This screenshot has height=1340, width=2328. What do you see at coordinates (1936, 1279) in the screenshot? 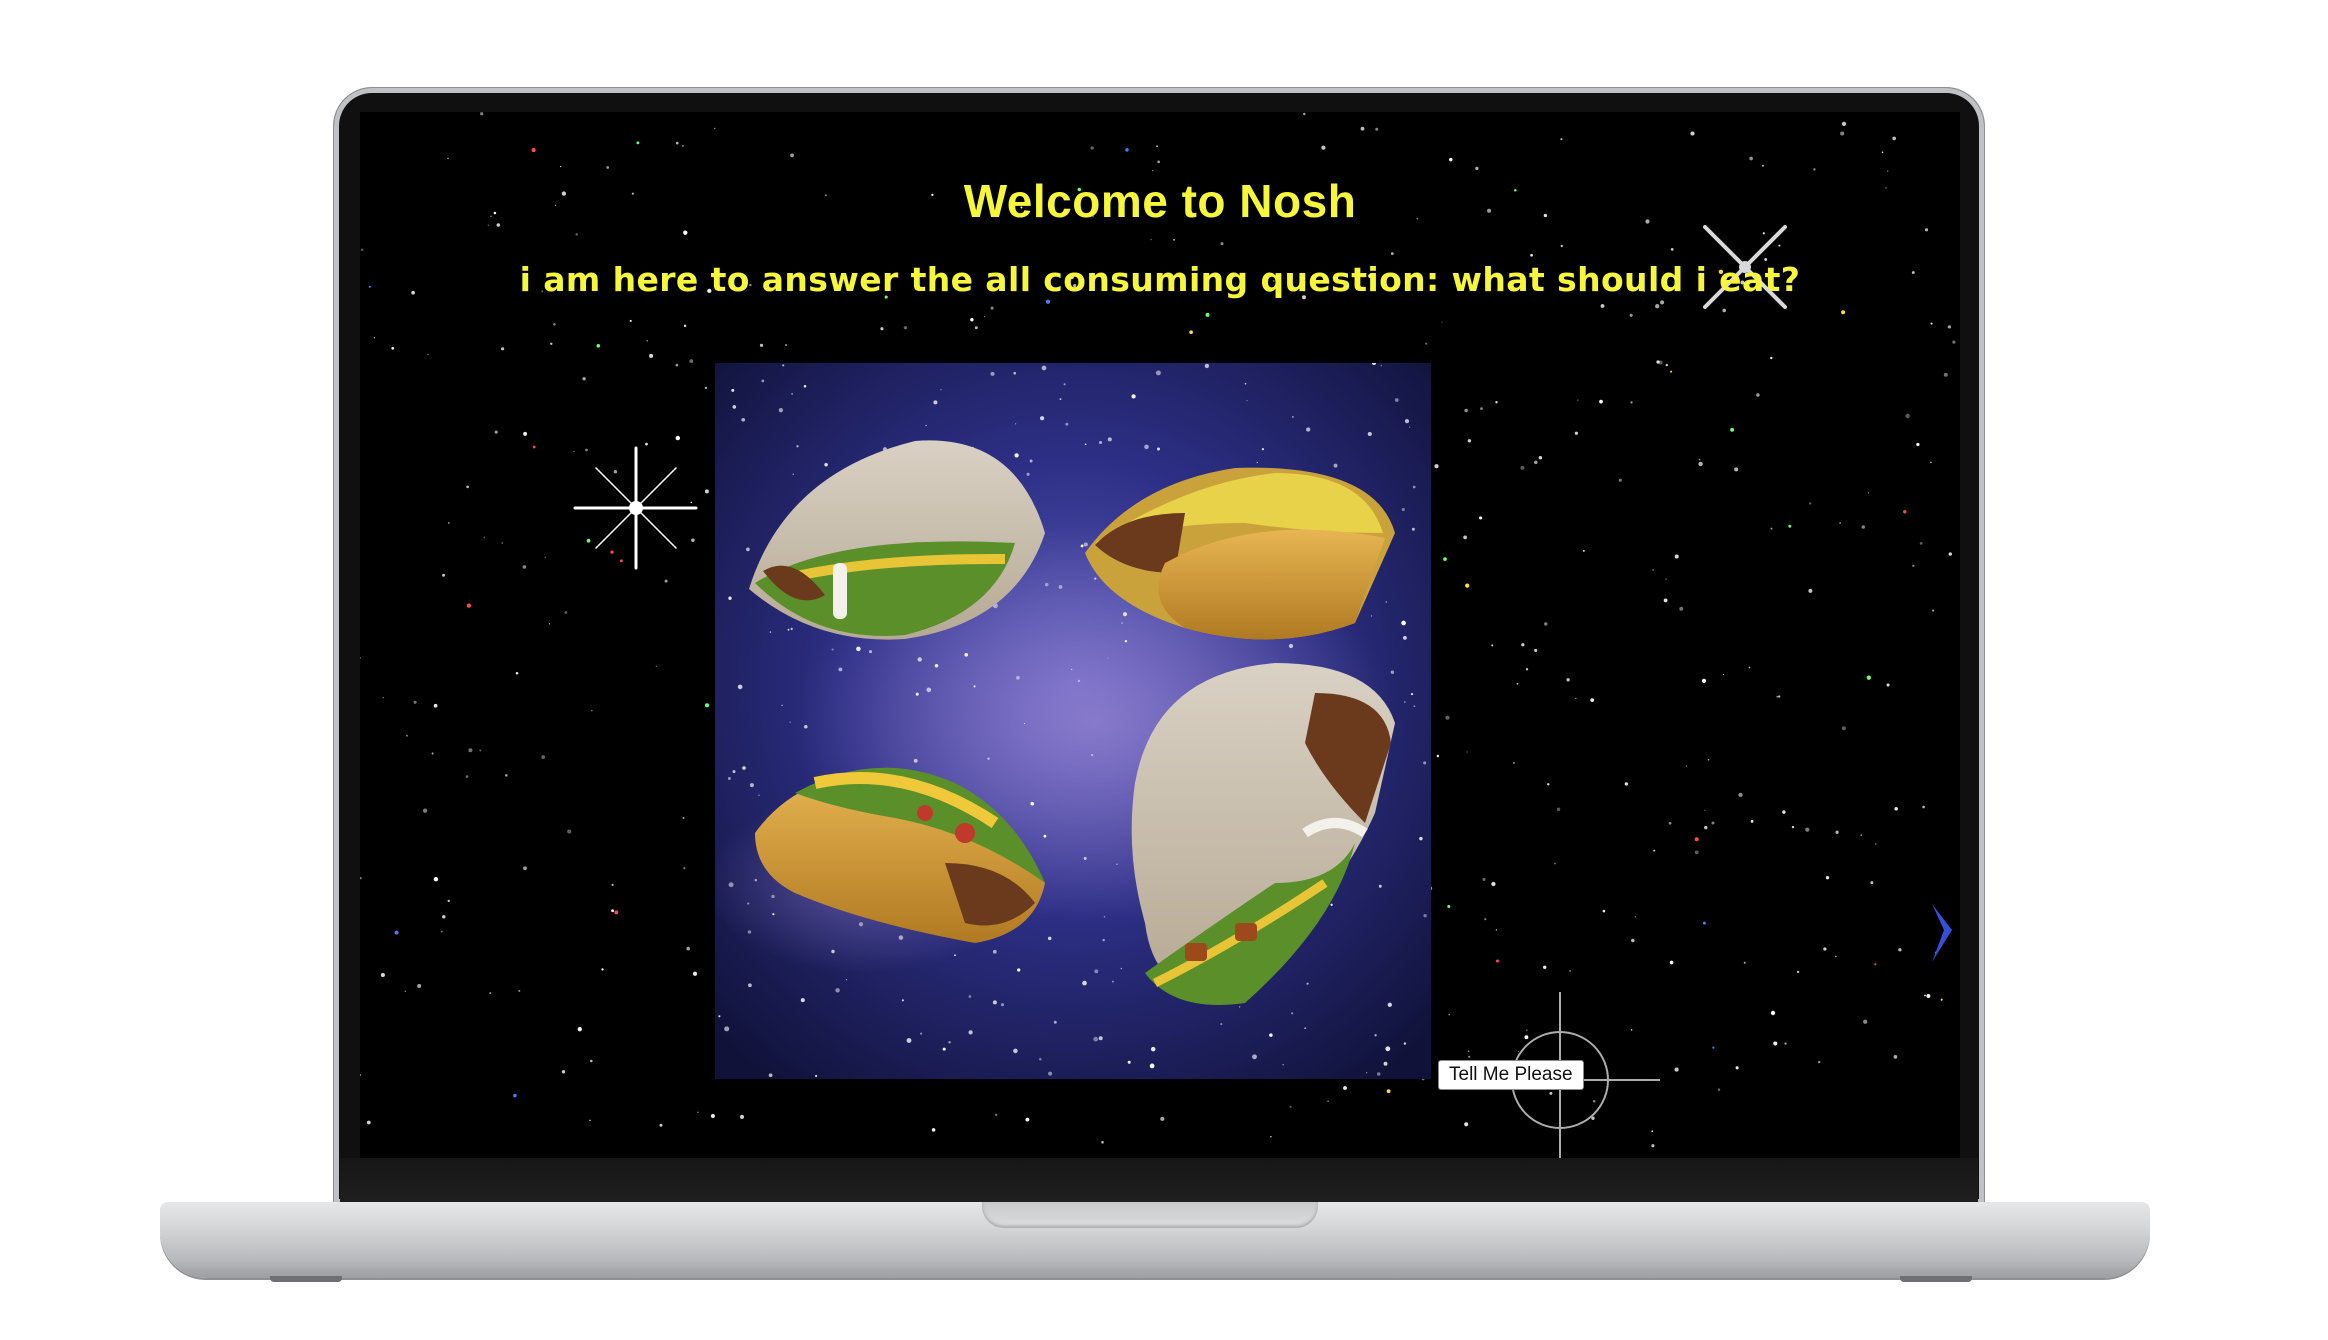
I see `laptop-foot-right` at bounding box center [1936, 1279].